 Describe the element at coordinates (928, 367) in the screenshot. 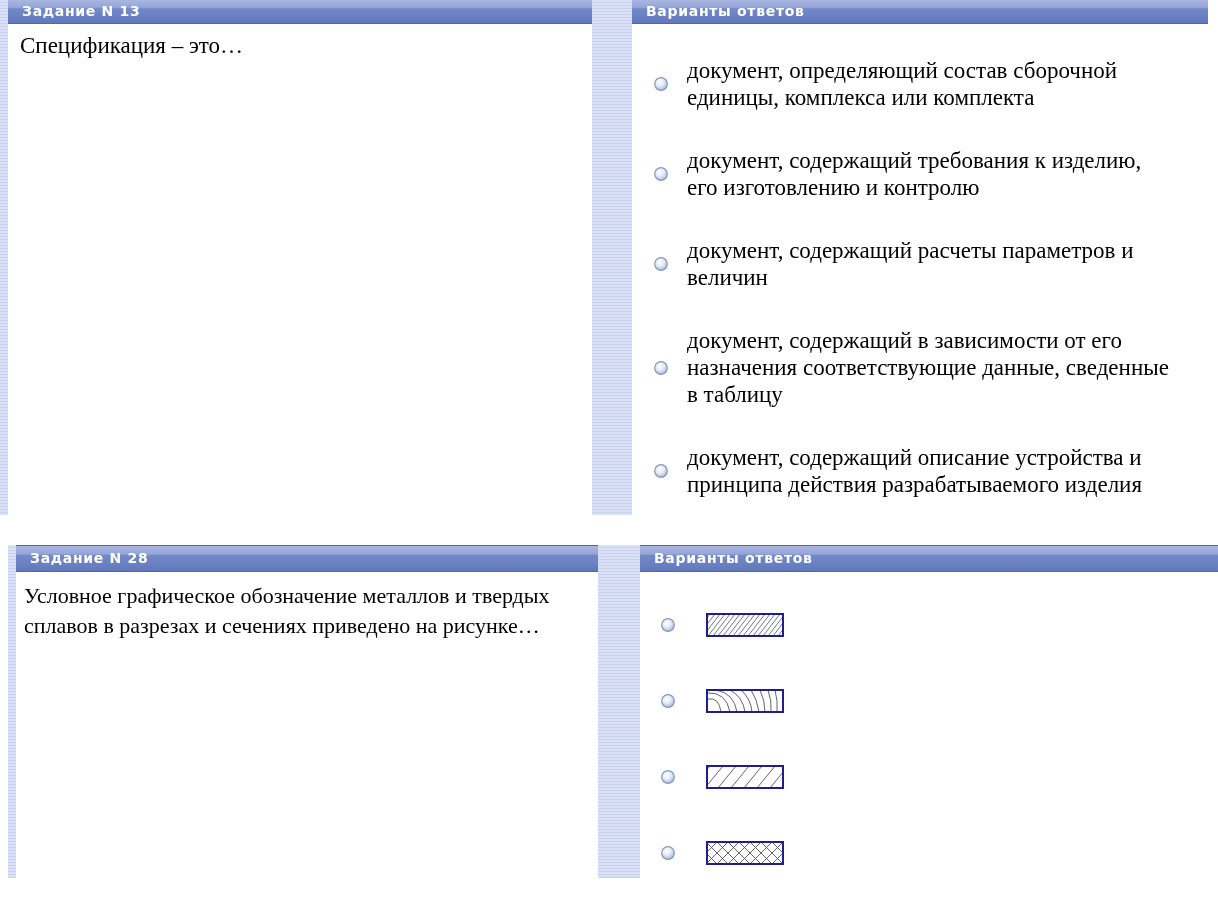

I see `answer-text: документ, содержащий в зависимости от его назначения соответствующие данные, сведенные в таблицу` at that location.